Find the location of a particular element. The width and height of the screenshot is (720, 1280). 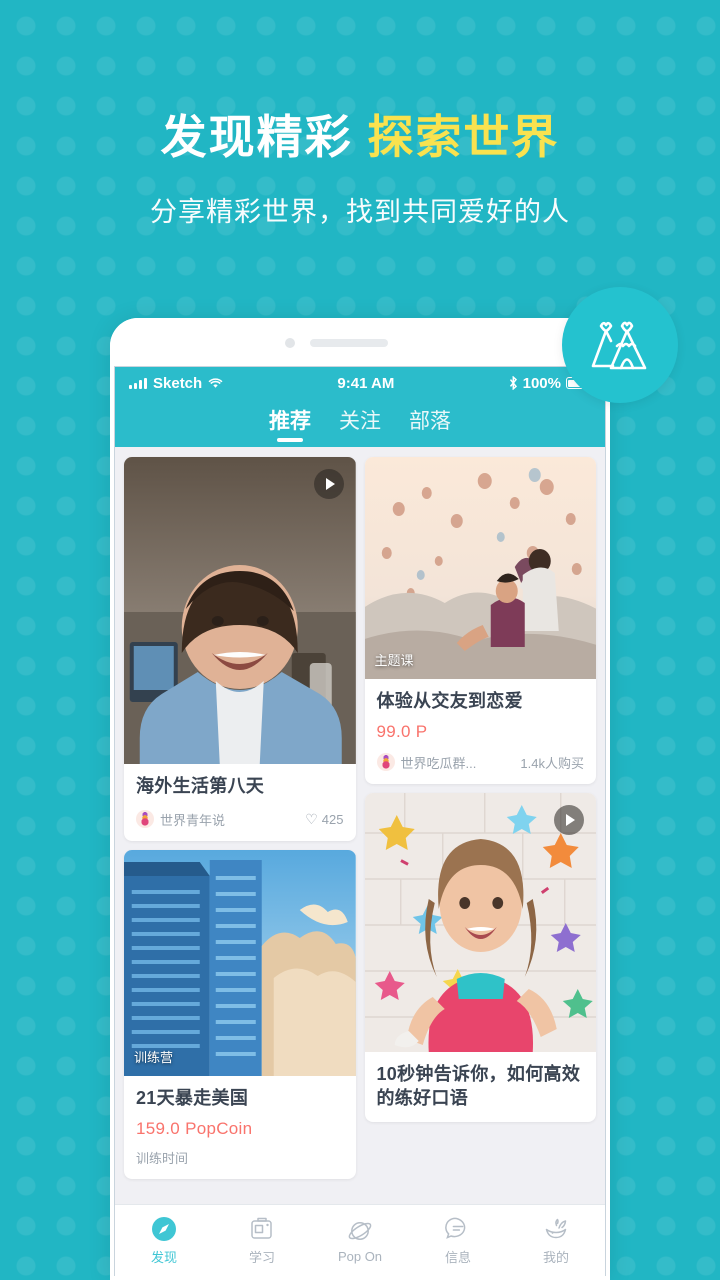

card-badge: 主题课 is located at coordinates (394, 660).